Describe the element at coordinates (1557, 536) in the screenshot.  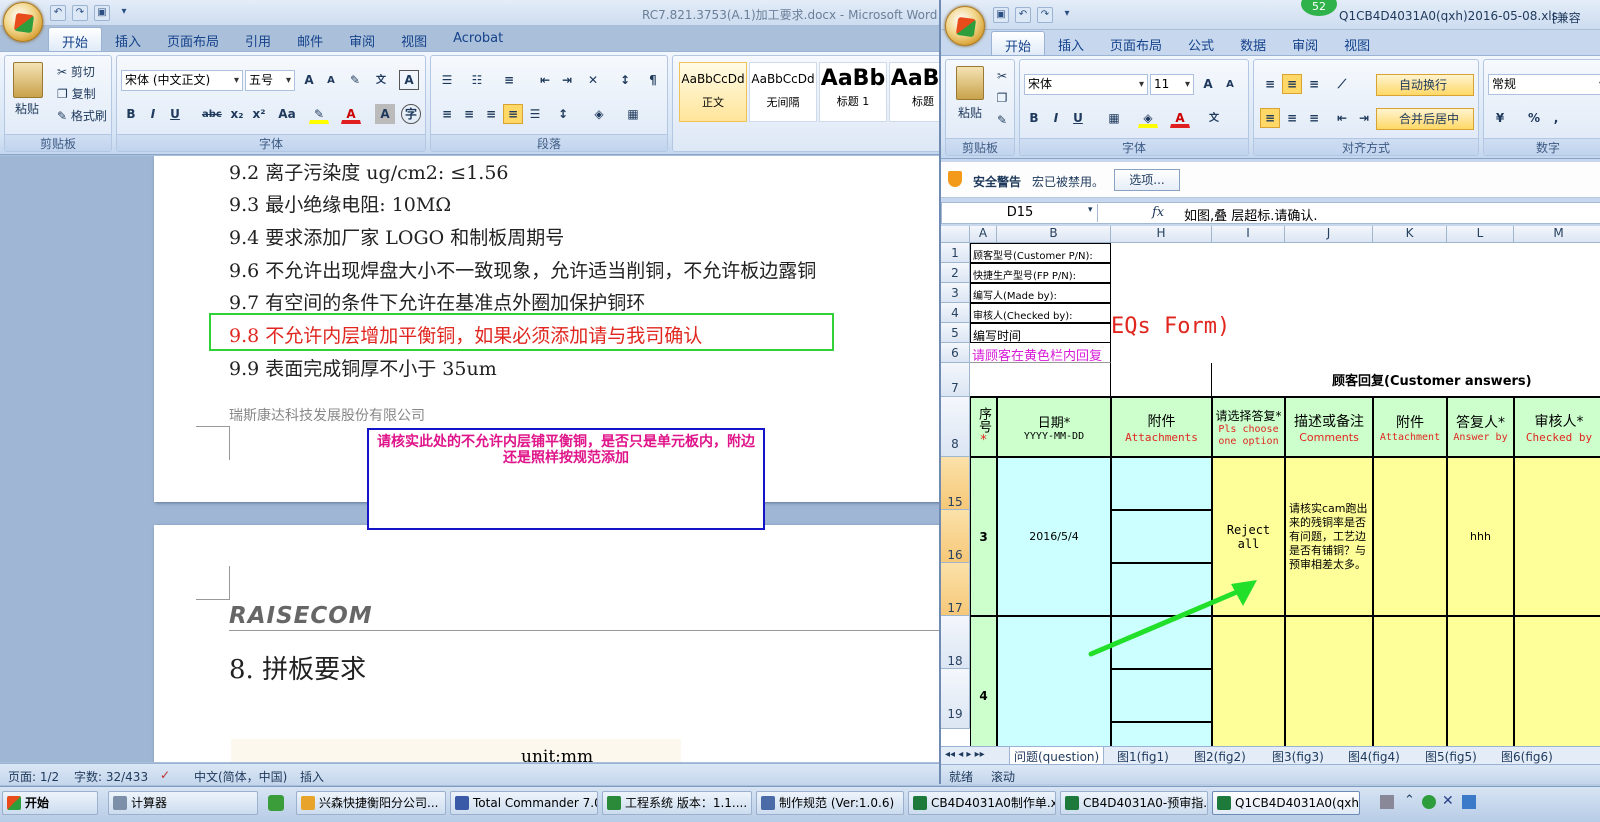
I see `item-3-checked-by` at that location.